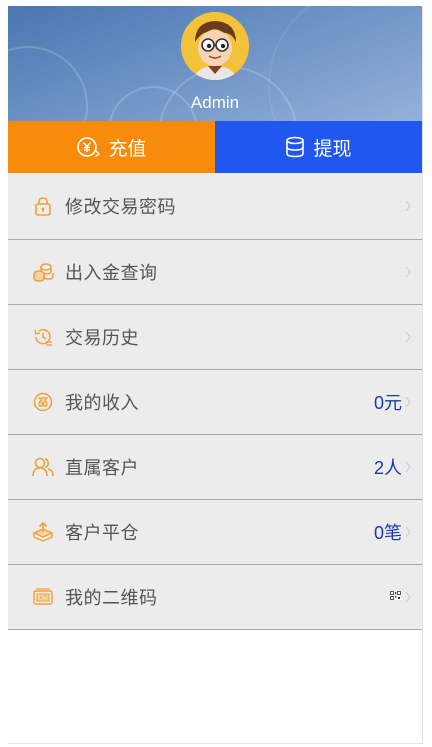 The image size is (432, 747). What do you see at coordinates (43, 206) in the screenshot?
I see `lock-icon` at bounding box center [43, 206].